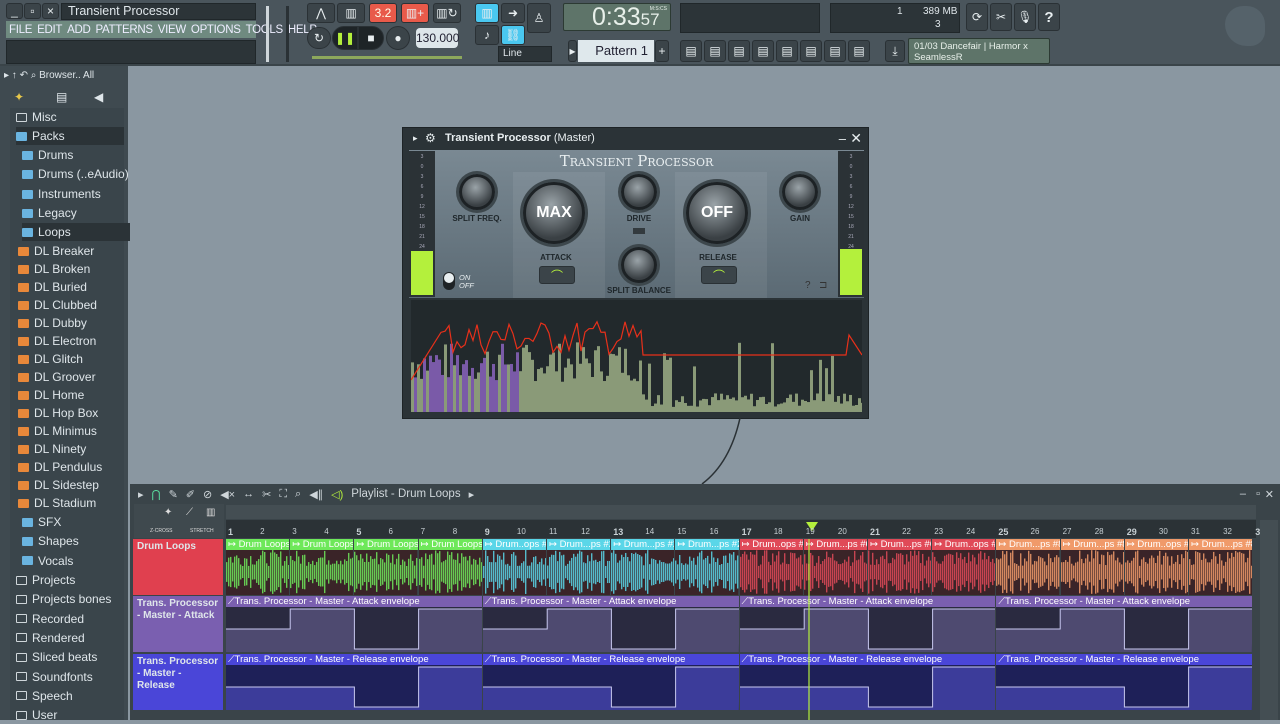  Describe the element at coordinates (172, 30) in the screenshot. I see `menu-view: VIEW` at that location.